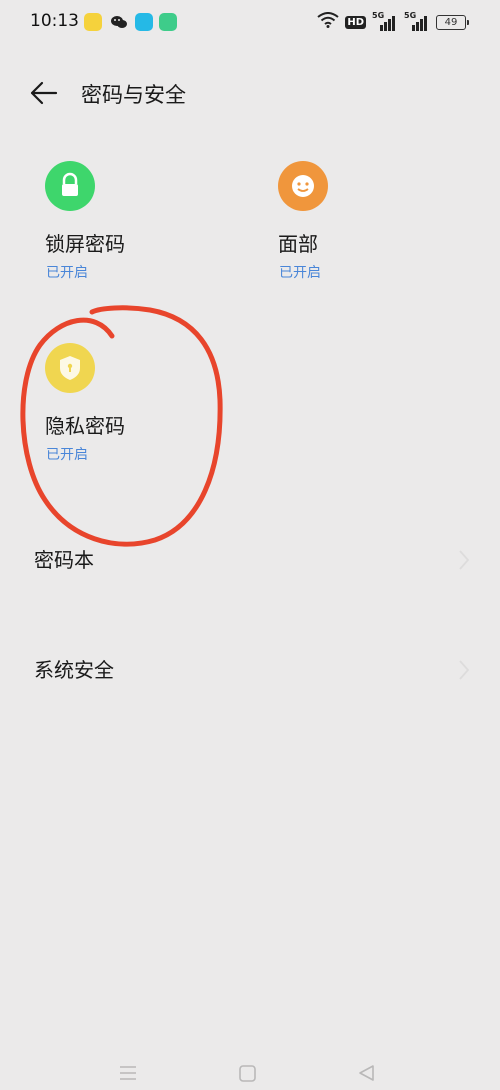 This screenshot has width=500, height=1090. I want to click on signal-icon-2: 5G, so click(417, 21).